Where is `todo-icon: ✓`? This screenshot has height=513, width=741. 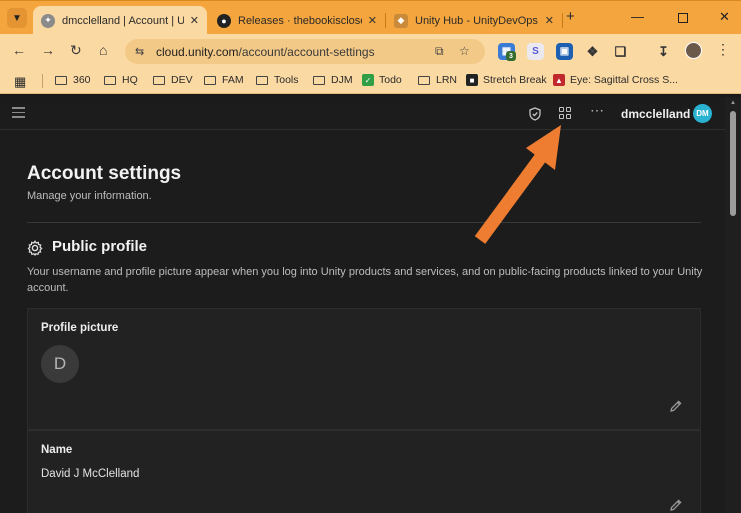
todo-icon: ✓ is located at coordinates (368, 80).